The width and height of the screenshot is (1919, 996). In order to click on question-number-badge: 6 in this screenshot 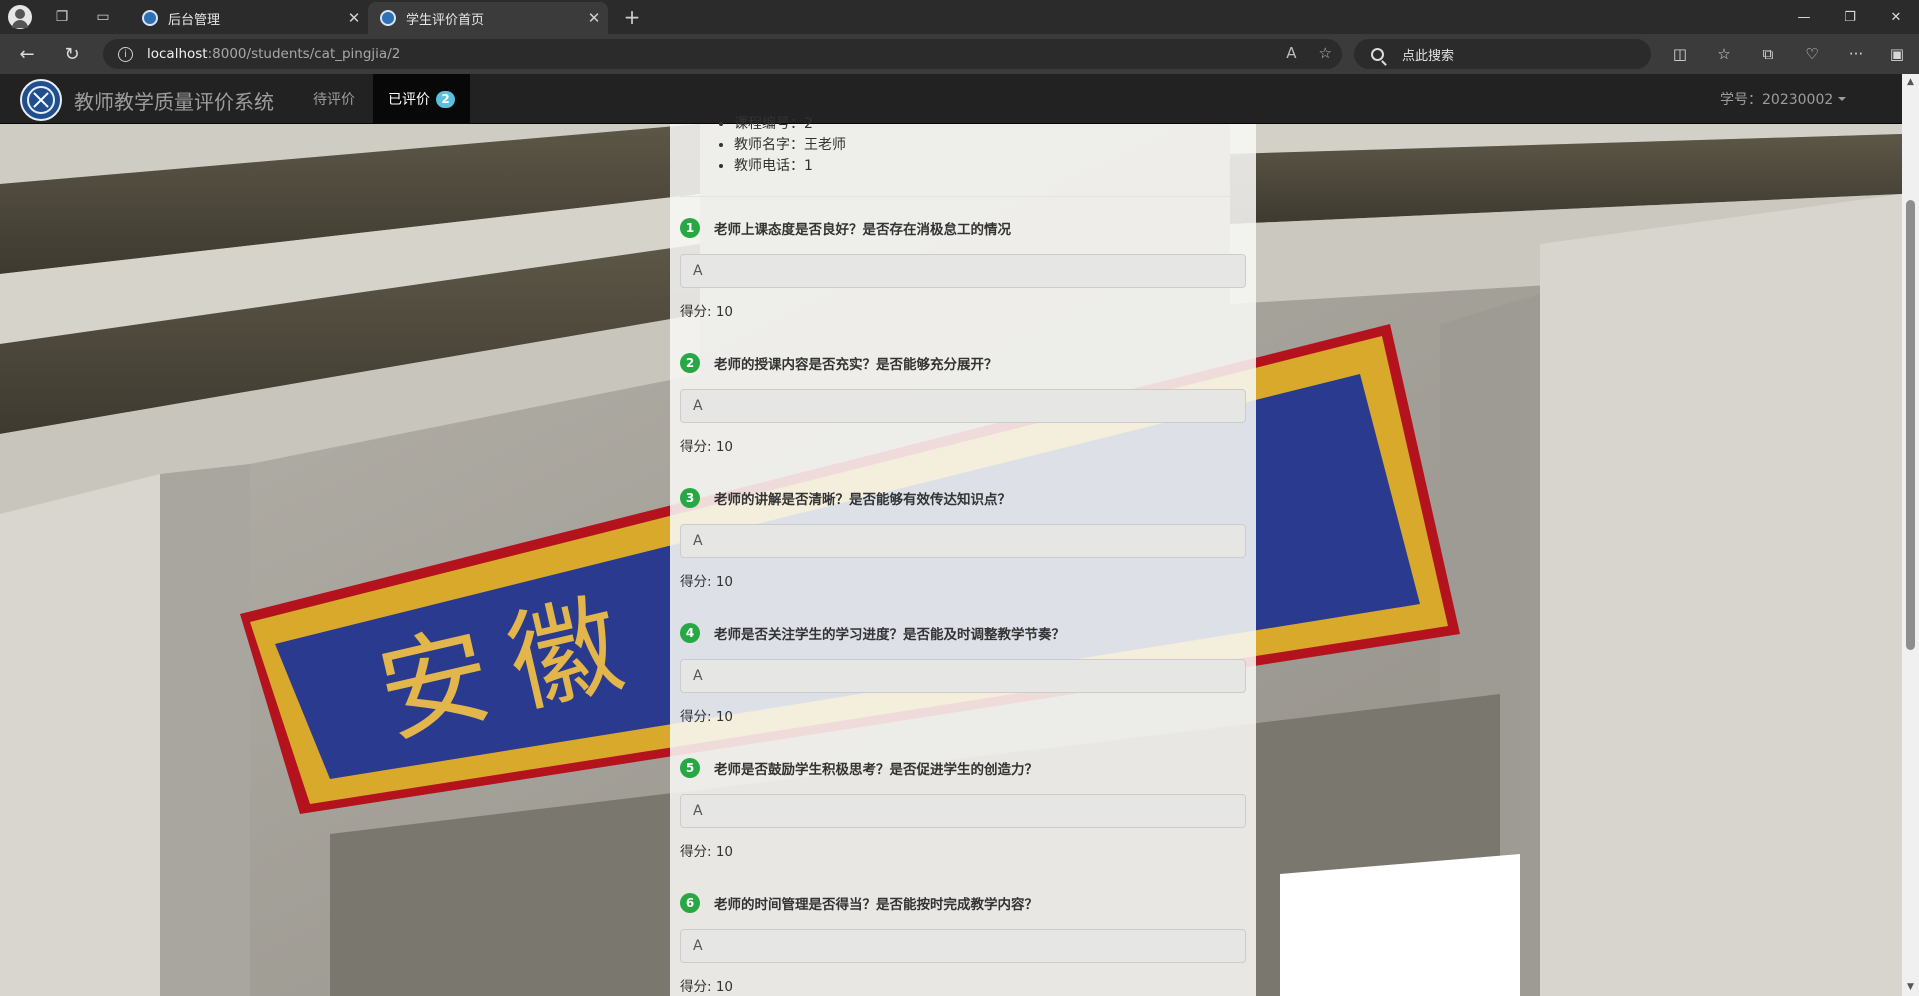, I will do `click(690, 903)`.